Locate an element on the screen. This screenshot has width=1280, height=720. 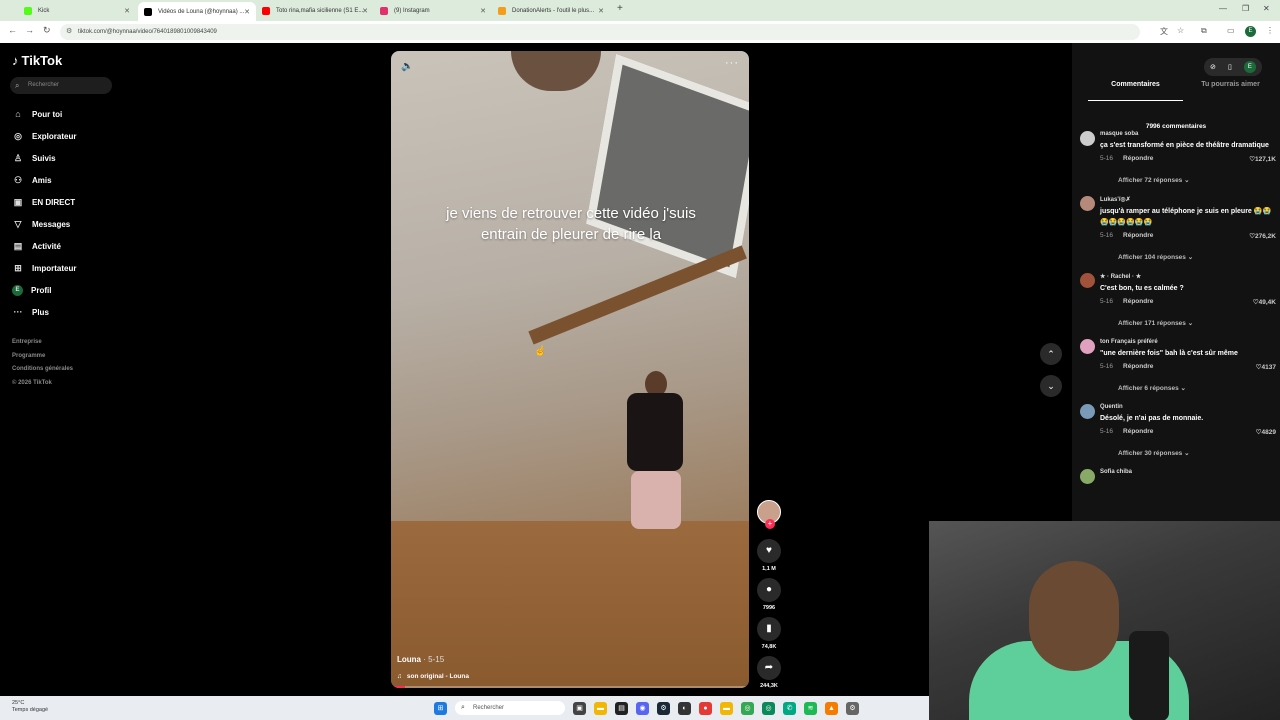
sidebar-item-pour-toi: ⌂ Pour toi is located at coordinates (44, 114).